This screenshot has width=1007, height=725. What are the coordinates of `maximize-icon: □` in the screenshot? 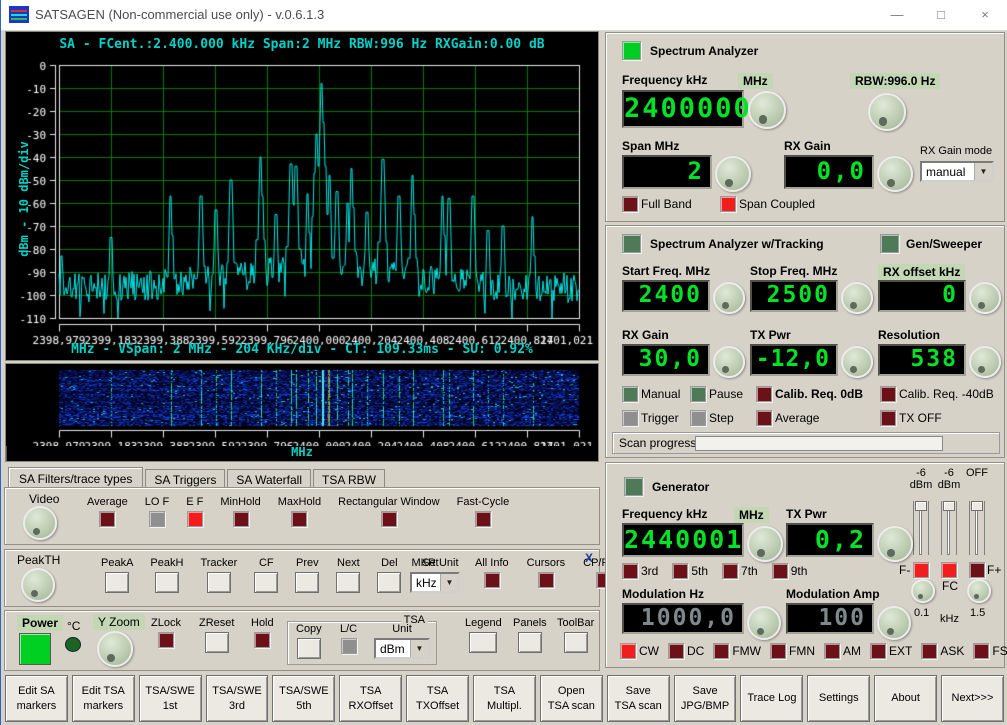 It's located at (941, 15).